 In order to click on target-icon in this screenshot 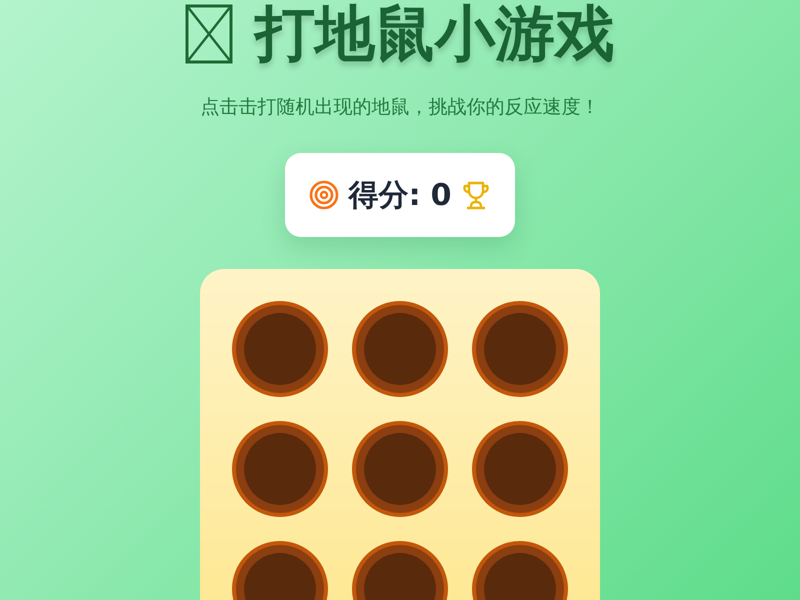, I will do `click(323, 195)`.